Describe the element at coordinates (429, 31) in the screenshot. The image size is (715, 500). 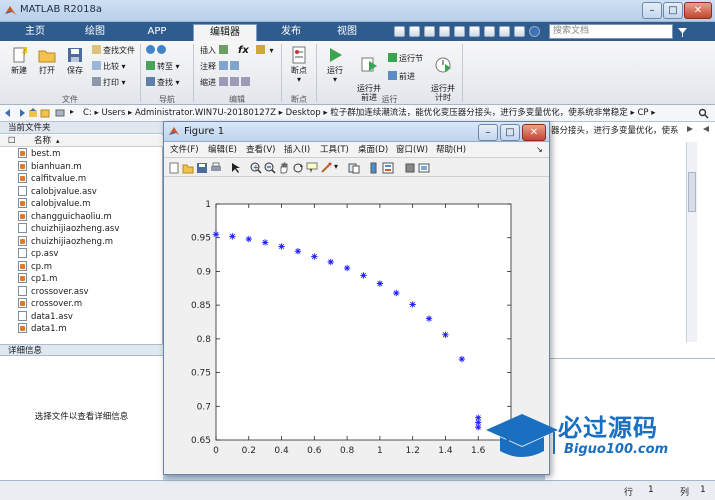
I see `copy-quick-icon` at that location.